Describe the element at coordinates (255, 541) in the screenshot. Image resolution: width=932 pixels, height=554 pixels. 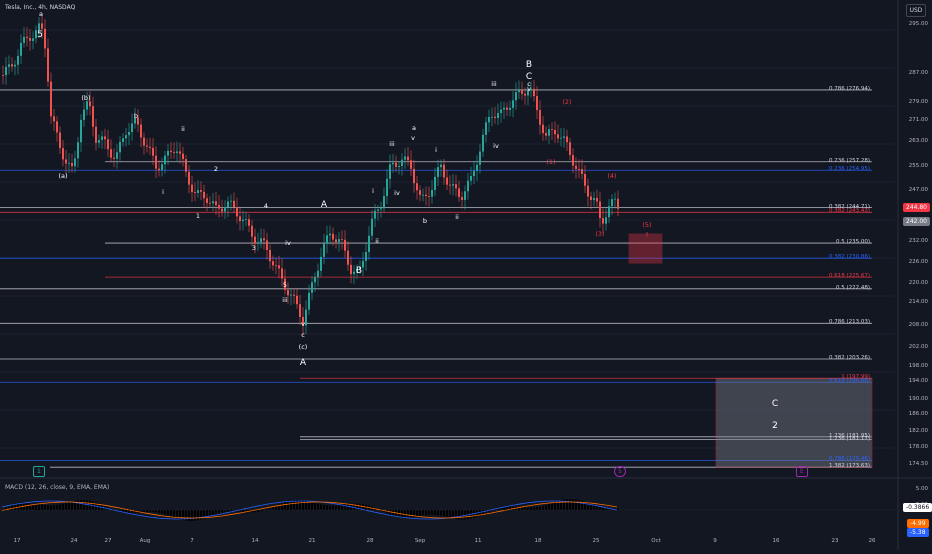
I see `date-axis-label: 14` at that location.